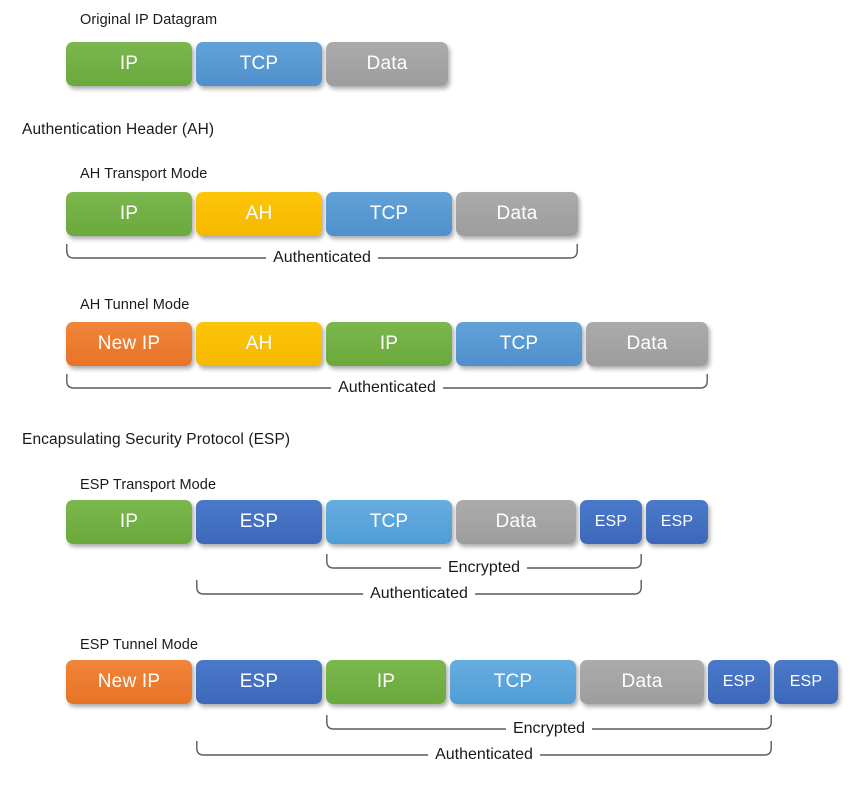 This screenshot has height=789, width=863. What do you see at coordinates (149, 20) in the screenshot?
I see `original-datagram-title: Original IP Datagram` at bounding box center [149, 20].